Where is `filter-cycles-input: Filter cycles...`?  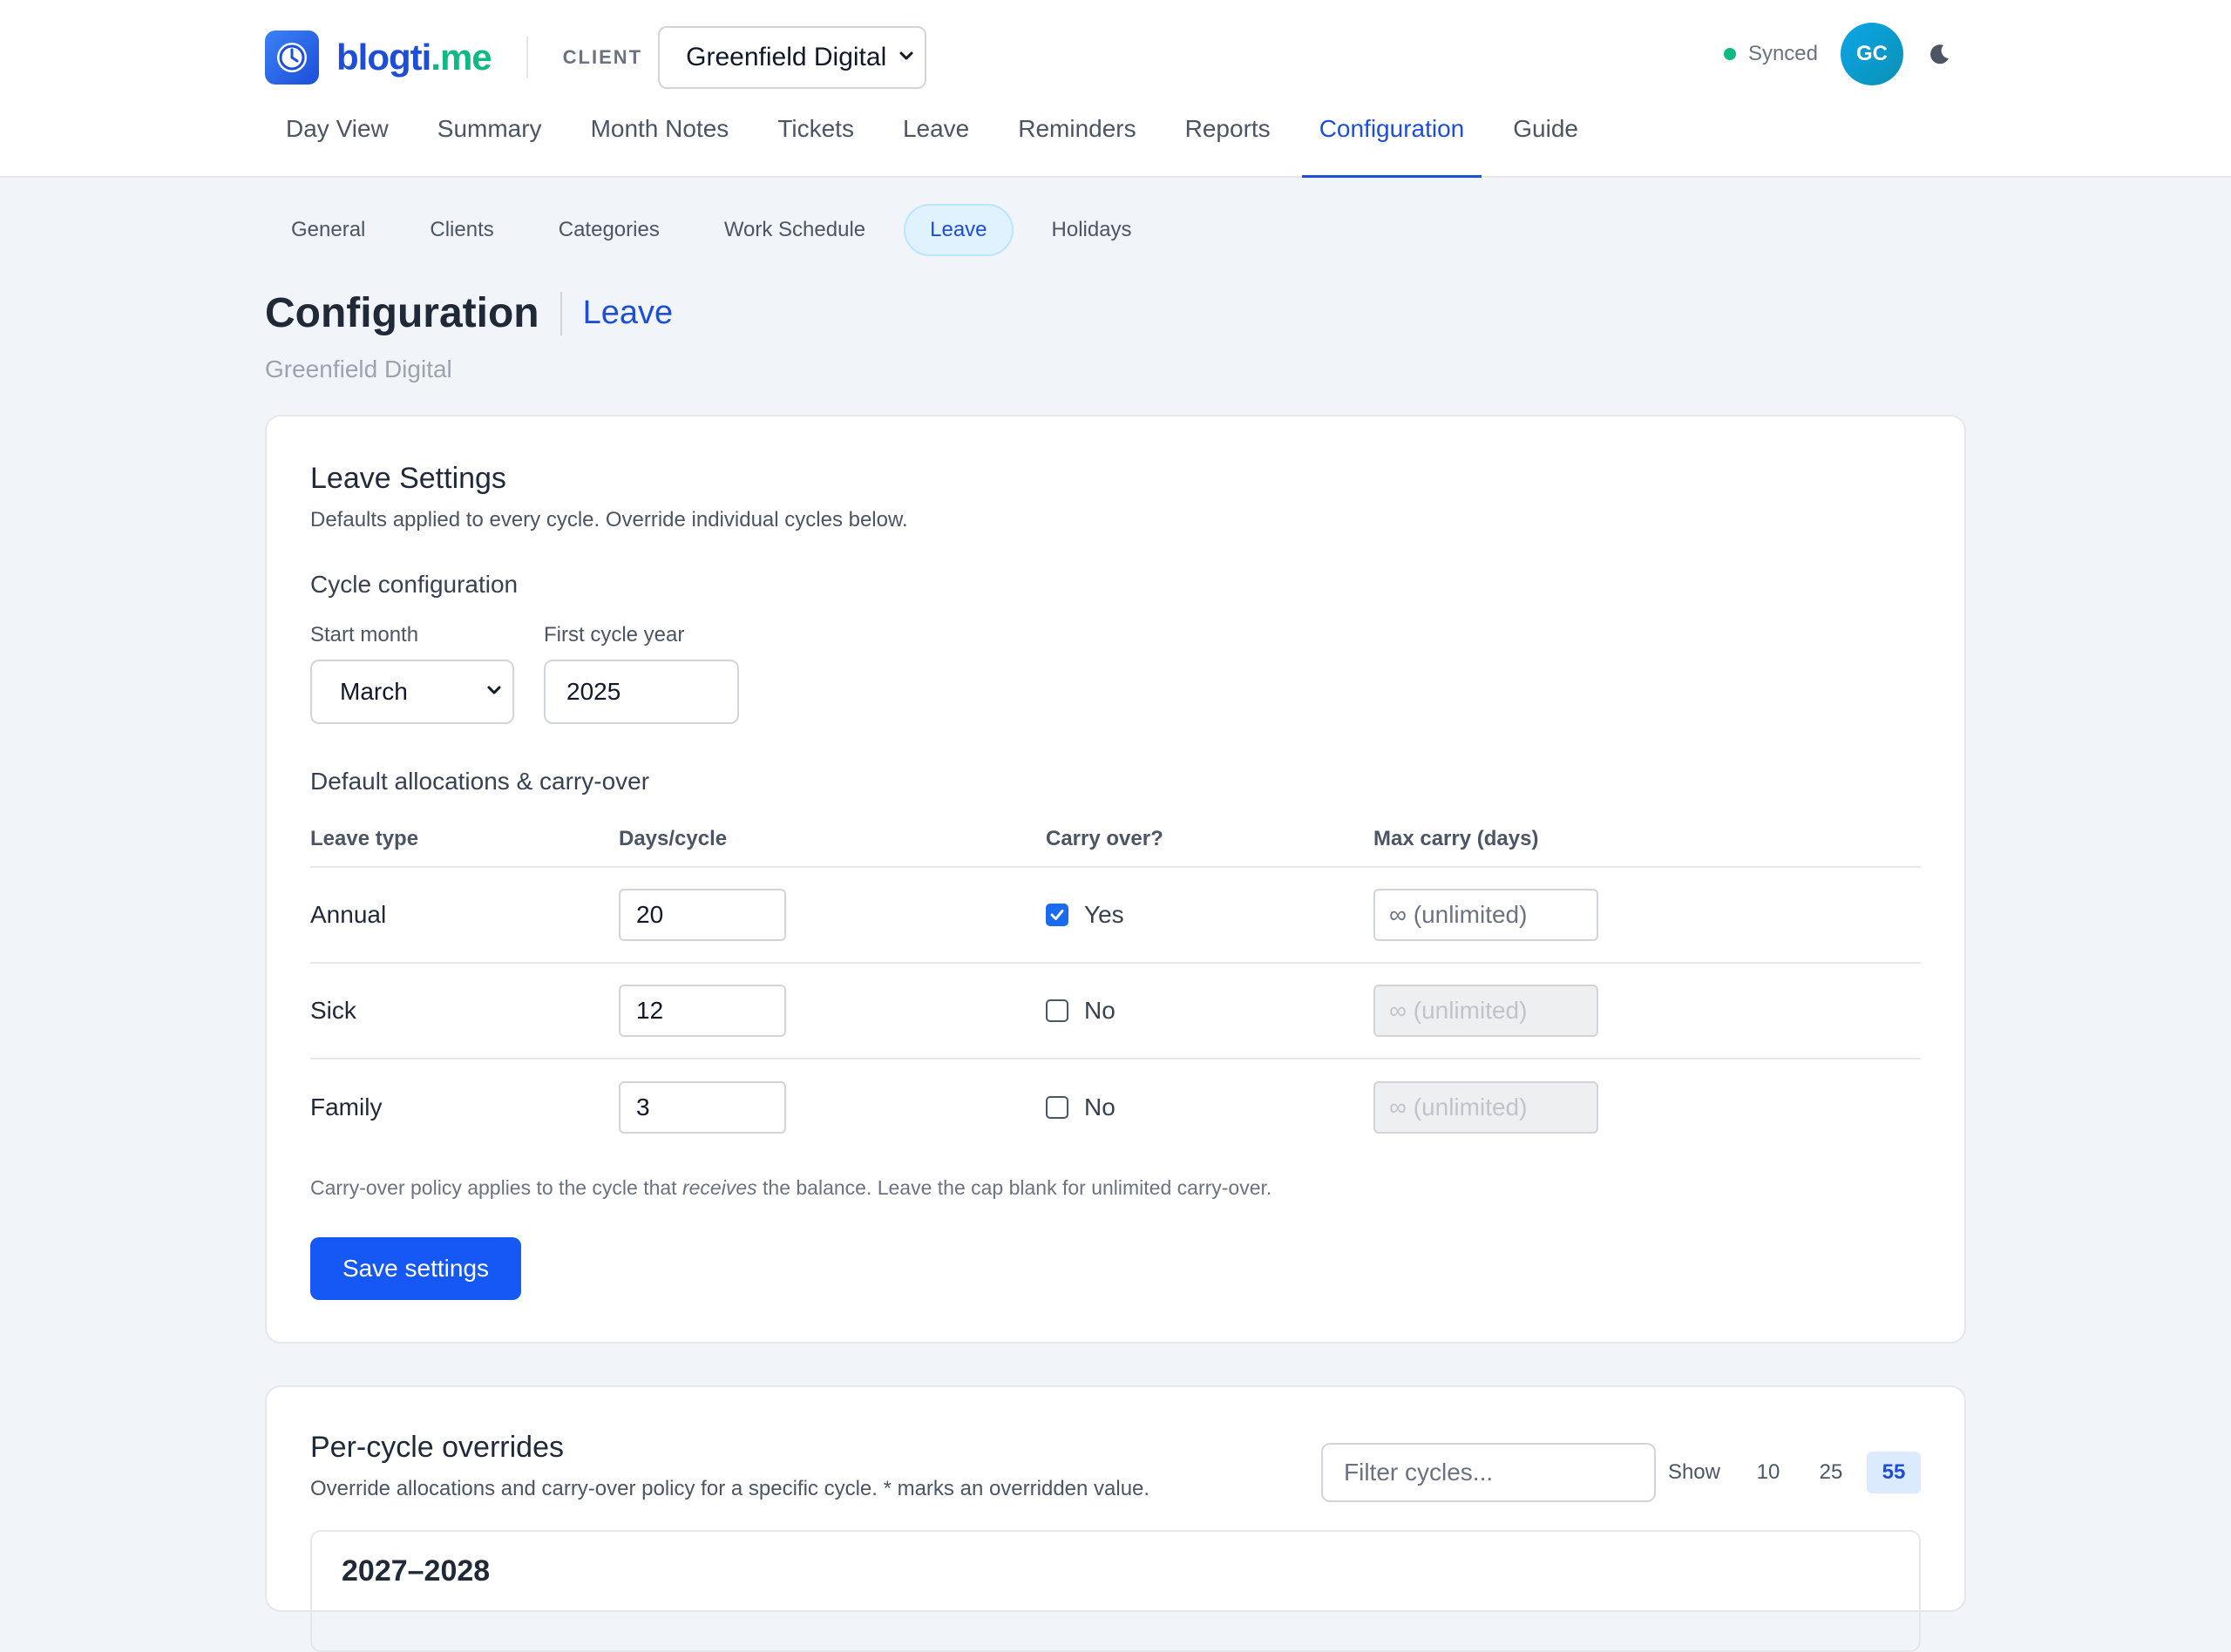
filter-cycles-input: Filter cycles... is located at coordinates (1488, 1472).